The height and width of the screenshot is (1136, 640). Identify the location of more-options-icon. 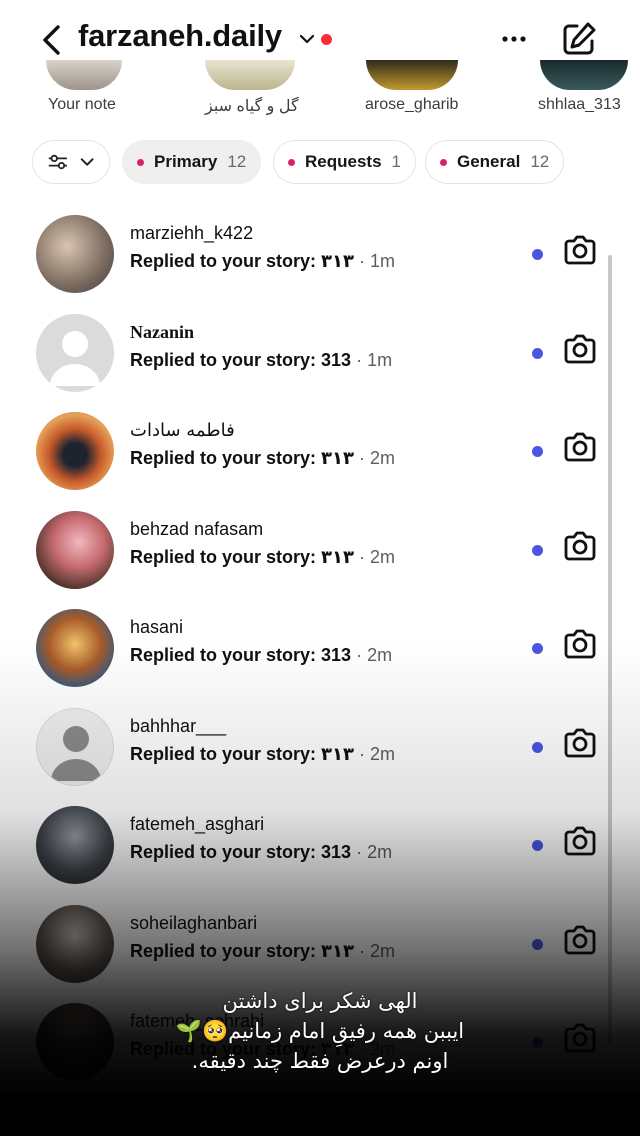
(514, 39).